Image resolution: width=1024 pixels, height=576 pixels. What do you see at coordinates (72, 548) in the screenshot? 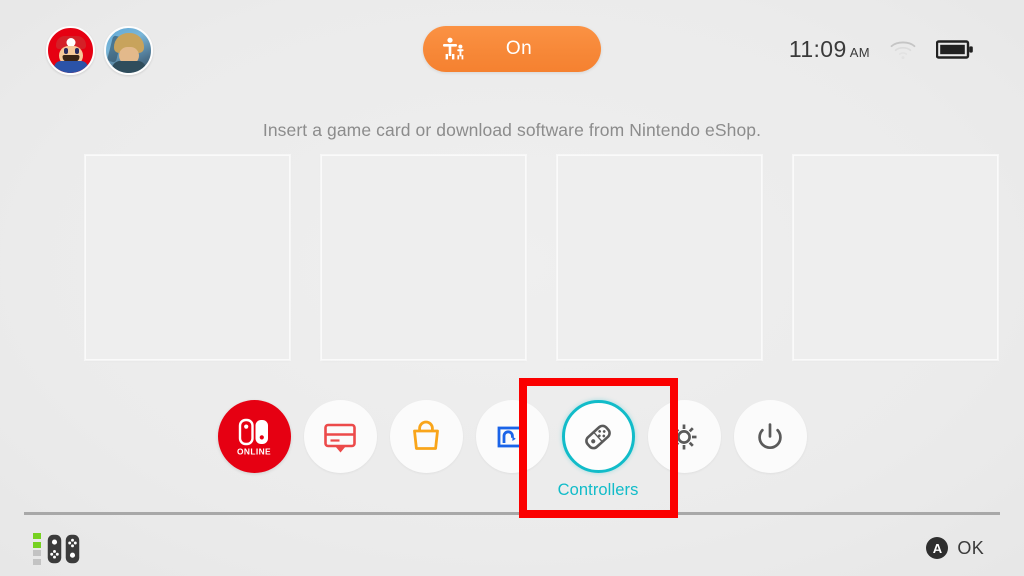
I see `joy-con-right-icon` at bounding box center [72, 548].